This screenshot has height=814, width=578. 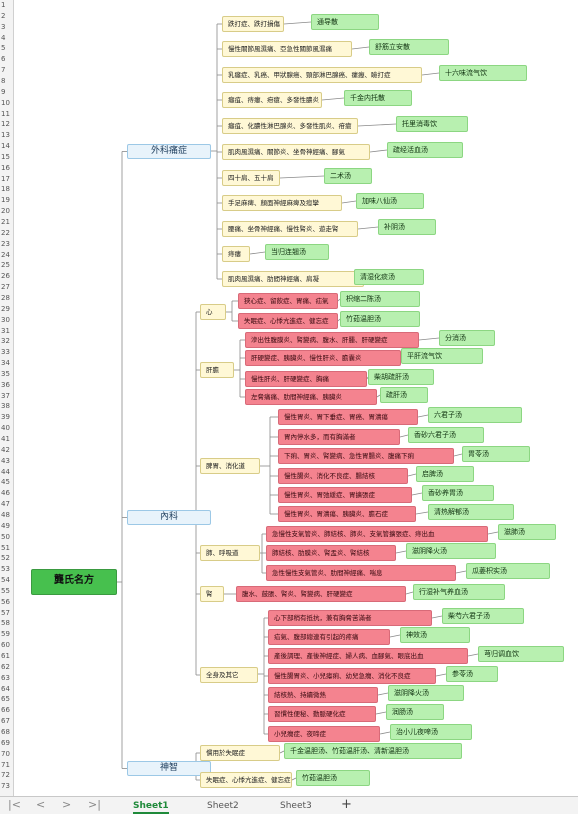 What do you see at coordinates (230, 553) in the screenshot?
I see `subcategory-node: 肺、呼吸道` at bounding box center [230, 553].